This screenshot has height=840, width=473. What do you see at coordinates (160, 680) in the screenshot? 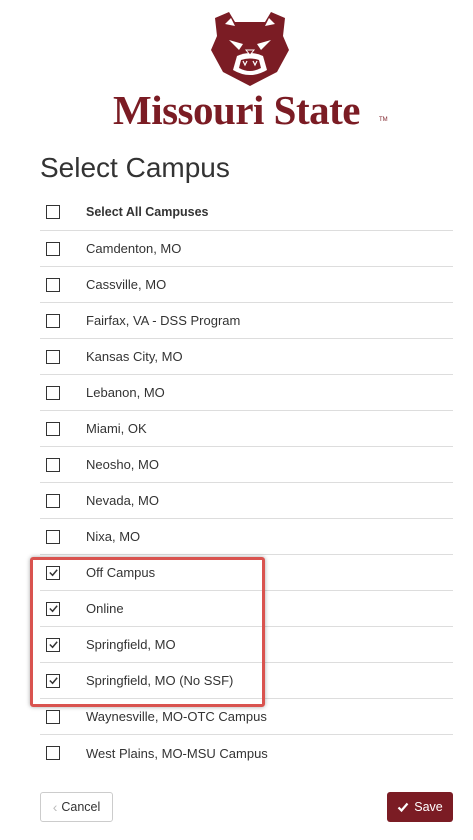
I see `campus-label: Springfield, MO (No SSF)` at bounding box center [160, 680].